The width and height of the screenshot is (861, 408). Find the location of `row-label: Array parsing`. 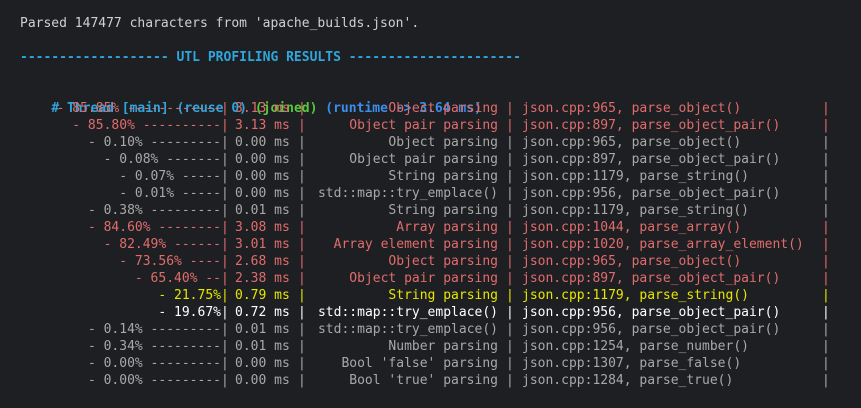

row-label: Array parsing is located at coordinates (447, 227).